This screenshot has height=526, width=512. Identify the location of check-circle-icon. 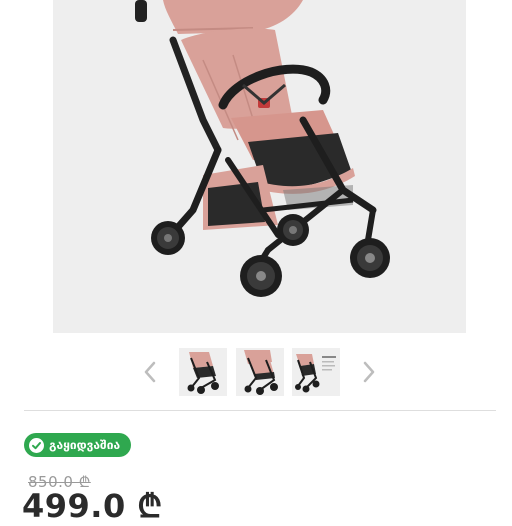
(36, 445).